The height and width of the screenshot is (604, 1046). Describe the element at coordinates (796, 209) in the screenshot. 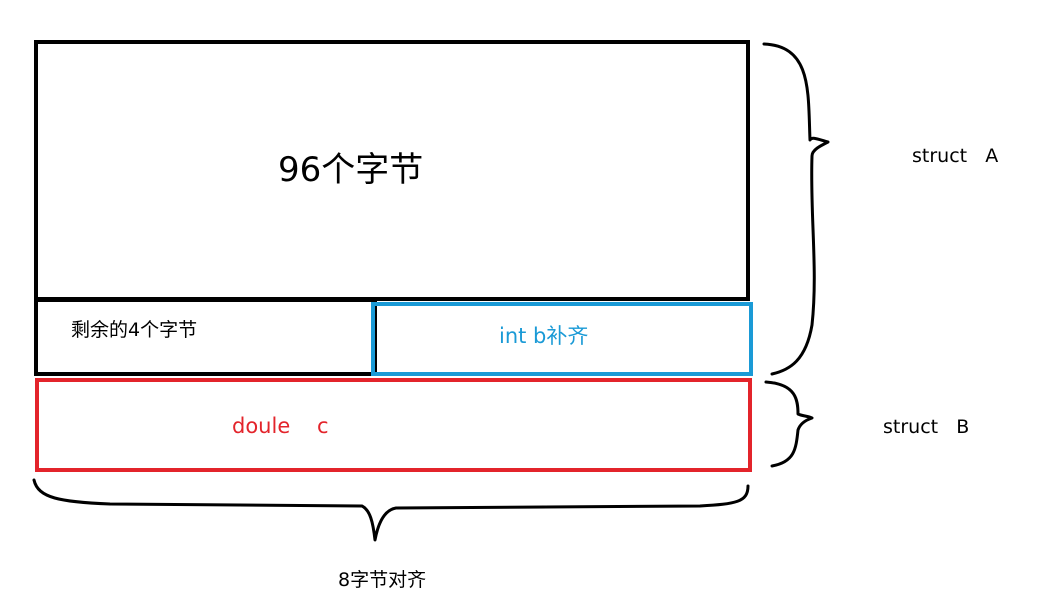

I see `struct-a-brace-icon` at that location.